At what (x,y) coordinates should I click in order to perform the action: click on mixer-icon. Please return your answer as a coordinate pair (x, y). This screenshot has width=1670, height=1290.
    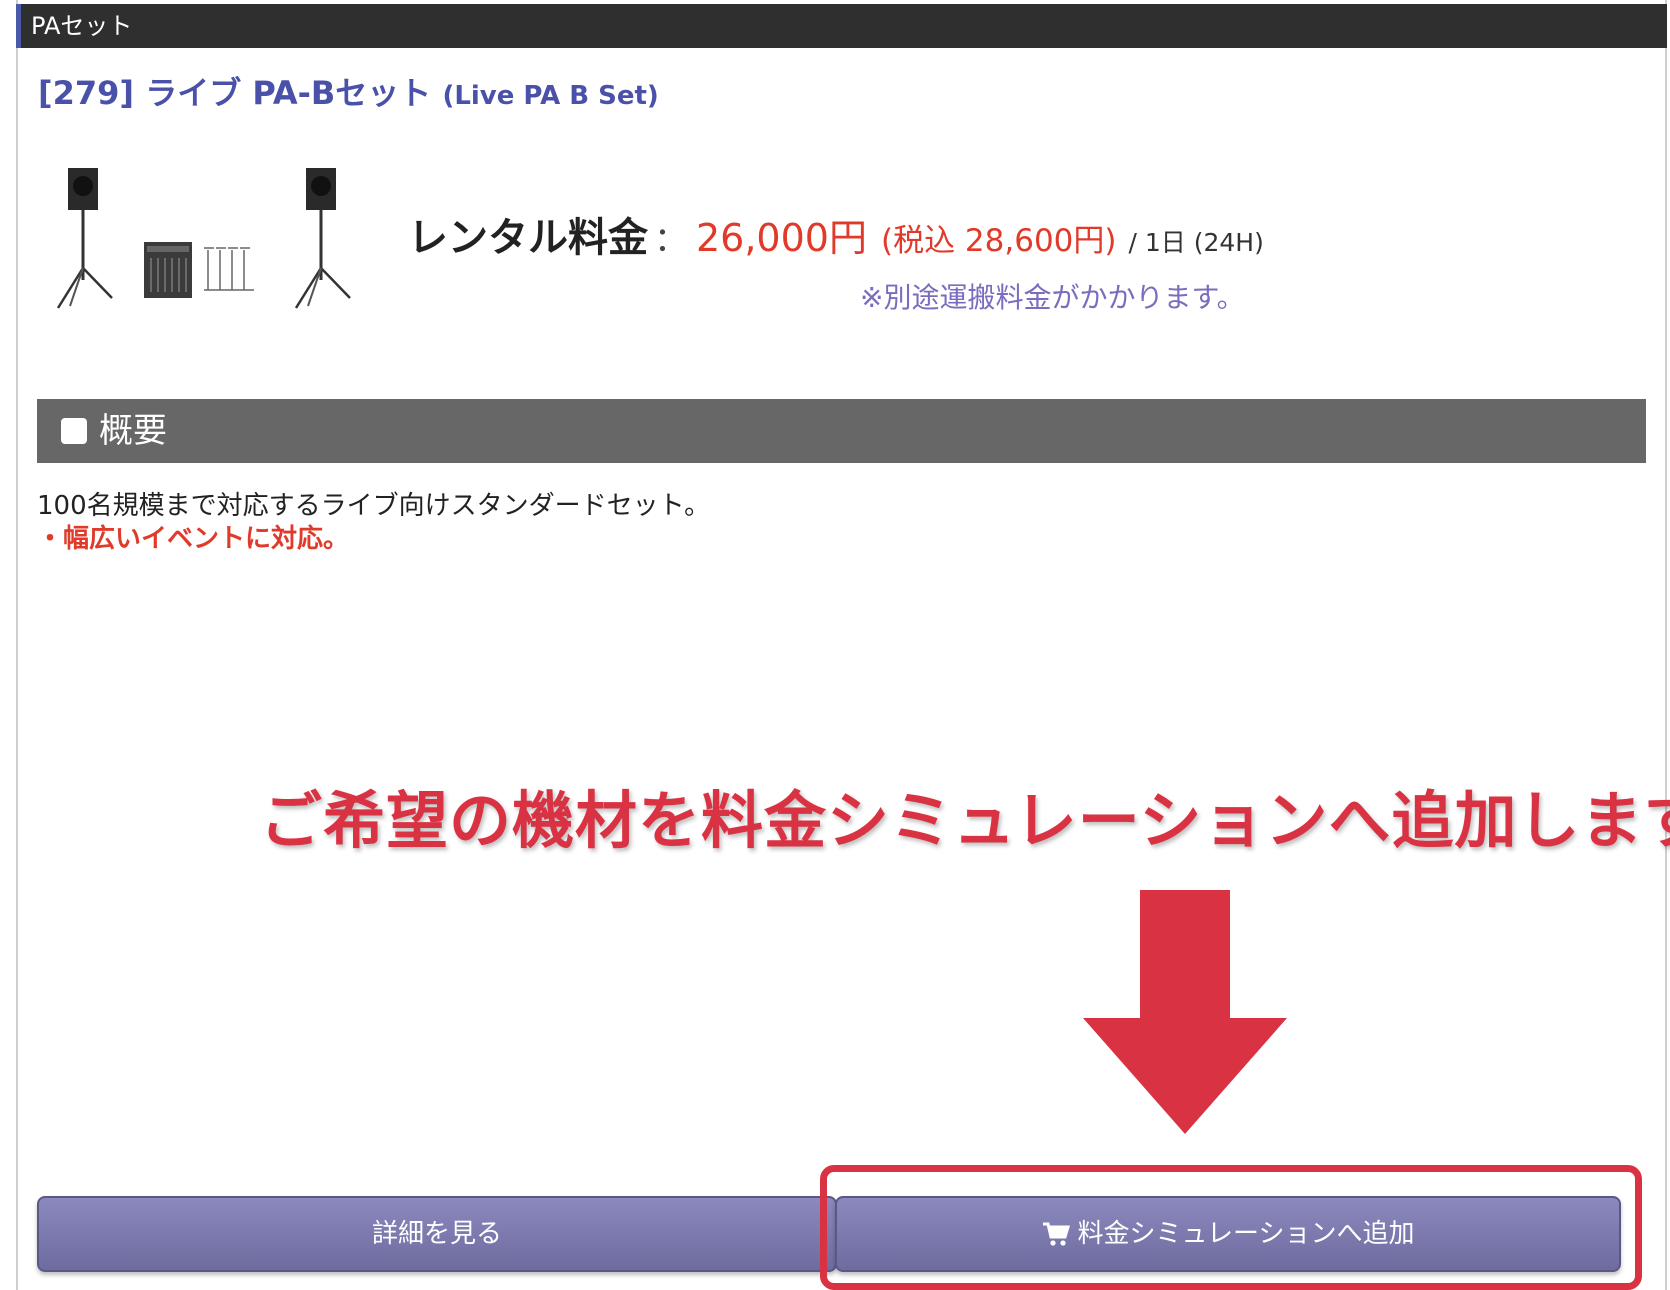
    Looking at the image, I should click on (168, 270).